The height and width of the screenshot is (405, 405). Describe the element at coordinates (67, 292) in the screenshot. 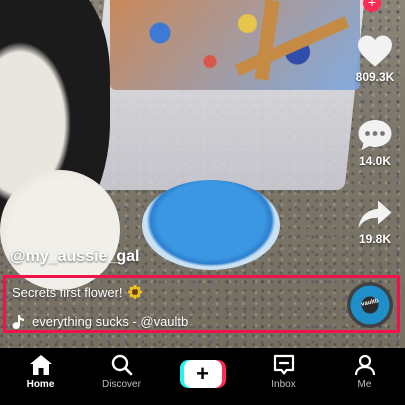

I see `caption-text: Secrets first flower!` at that location.